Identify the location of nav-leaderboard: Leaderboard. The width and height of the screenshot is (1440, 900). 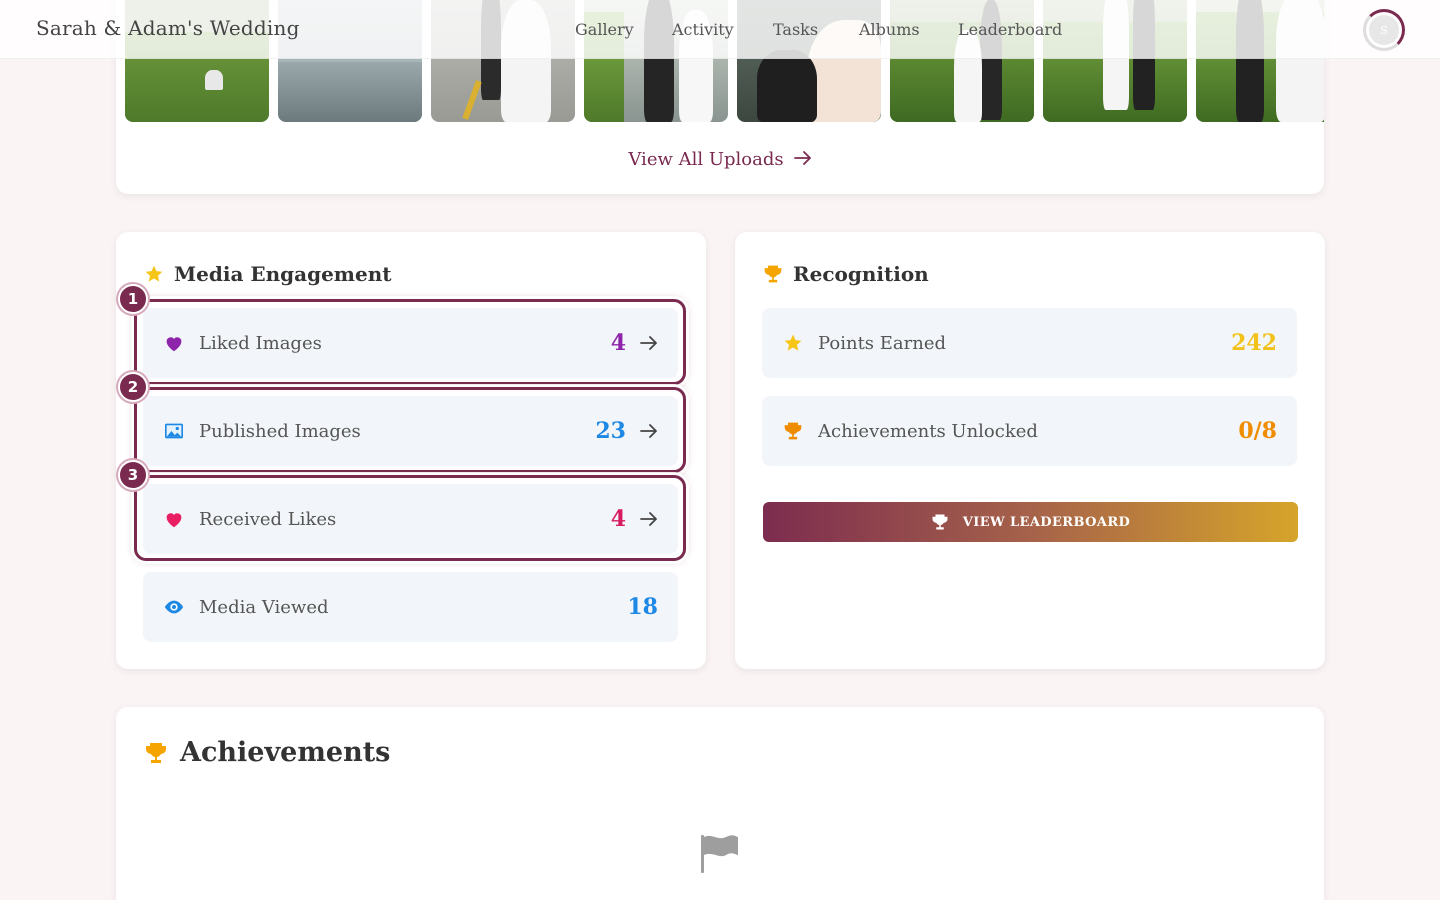
(1010, 29).